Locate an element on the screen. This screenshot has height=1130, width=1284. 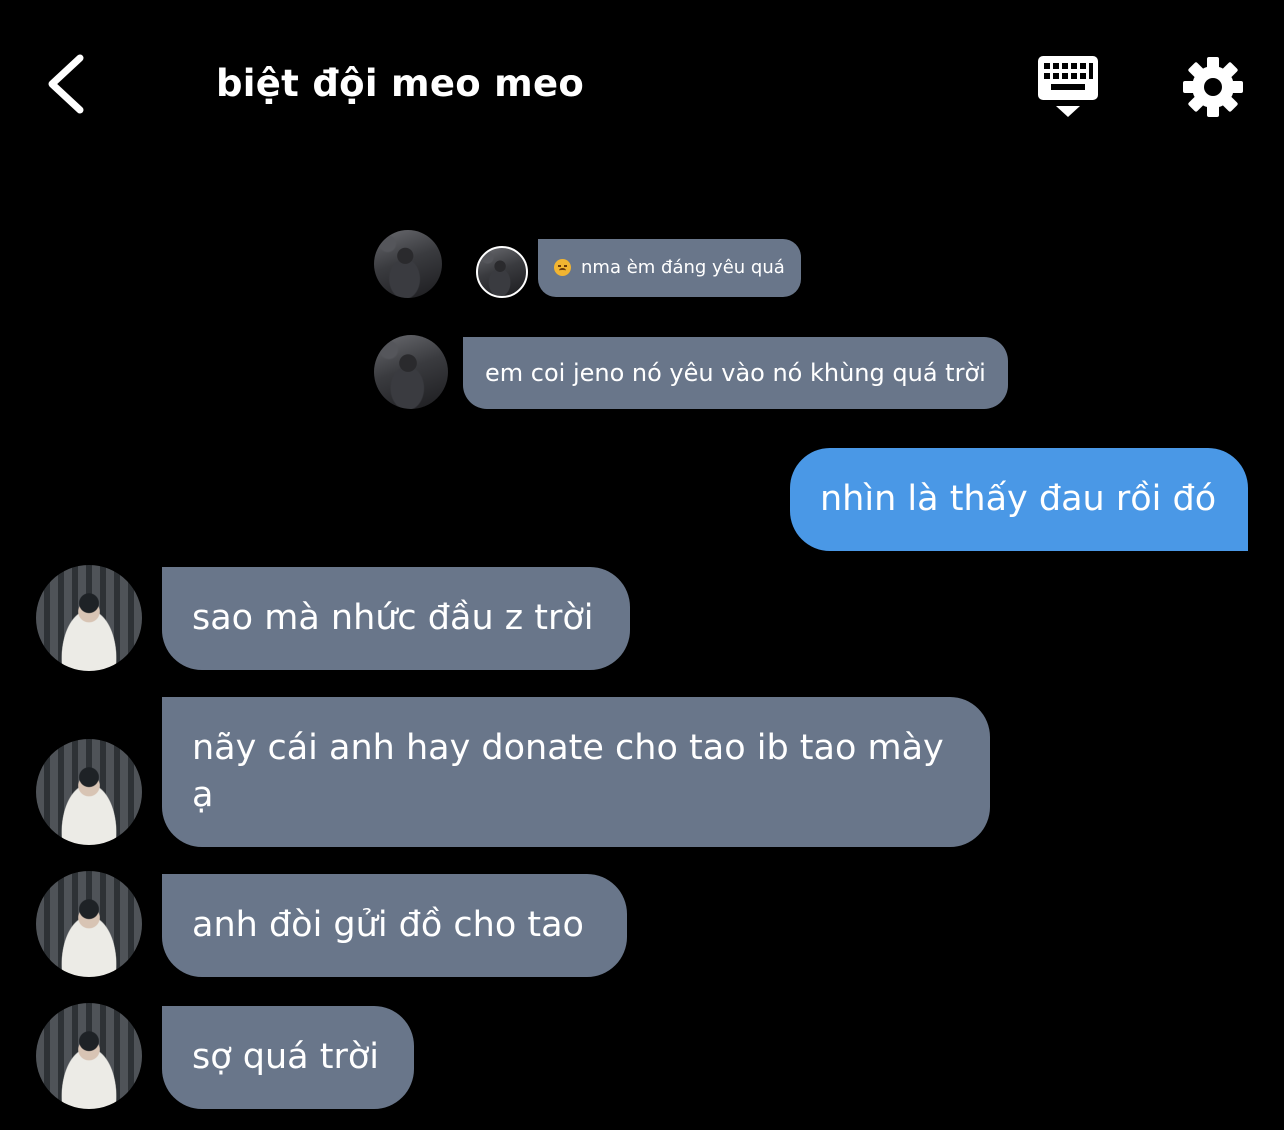
message-text: anh đòi gửi đồ cho tao is located at coordinates (388, 925).